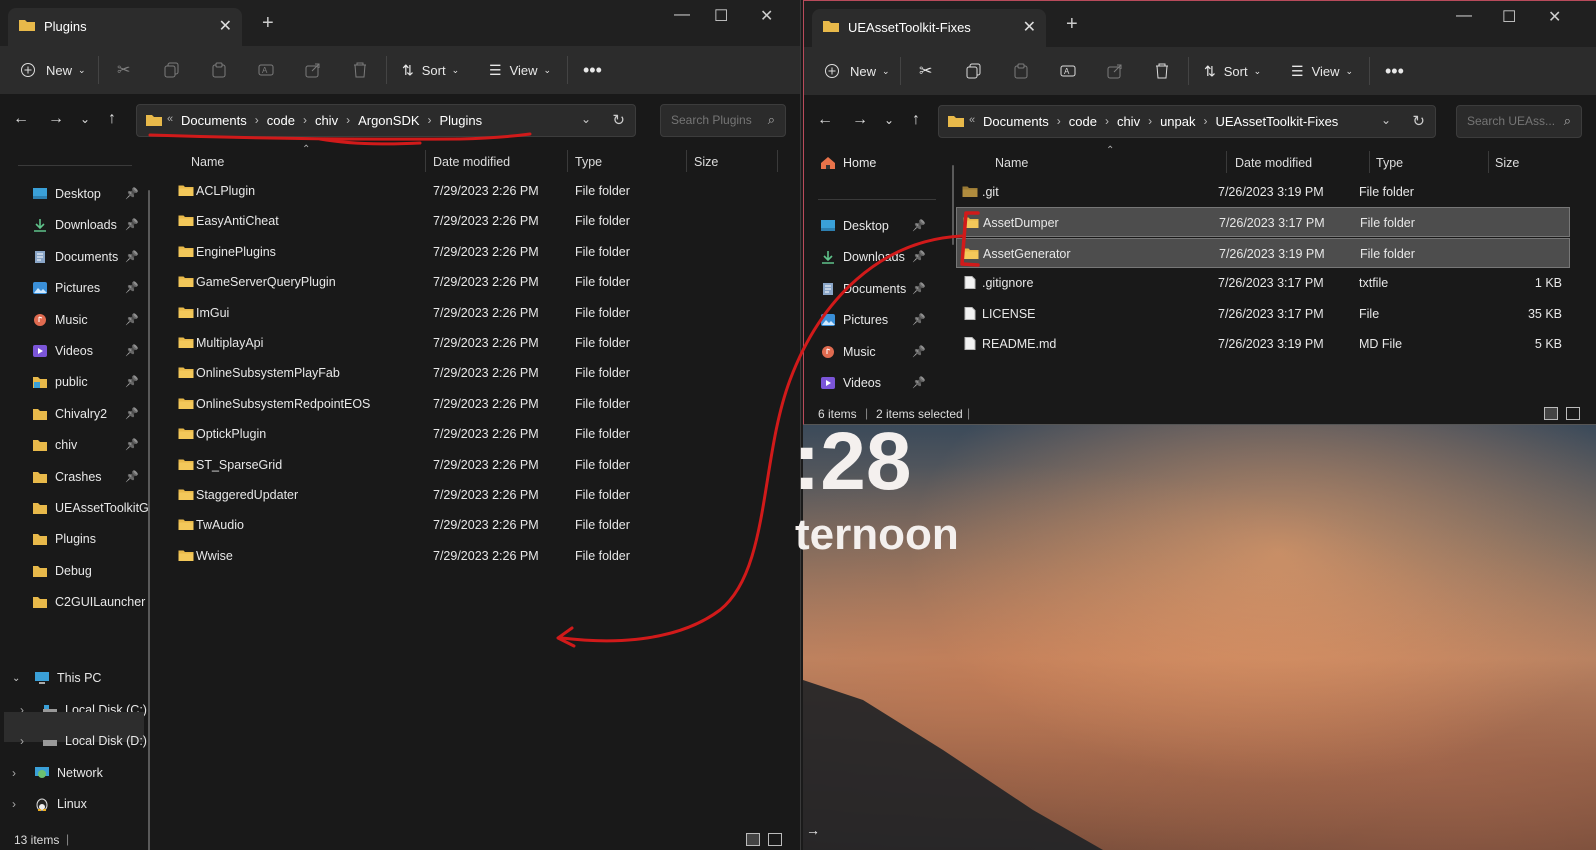  Describe the element at coordinates (1277, 121) in the screenshot. I see `breadcrumb-item: UEAssetToolkit-Fixes` at that location.